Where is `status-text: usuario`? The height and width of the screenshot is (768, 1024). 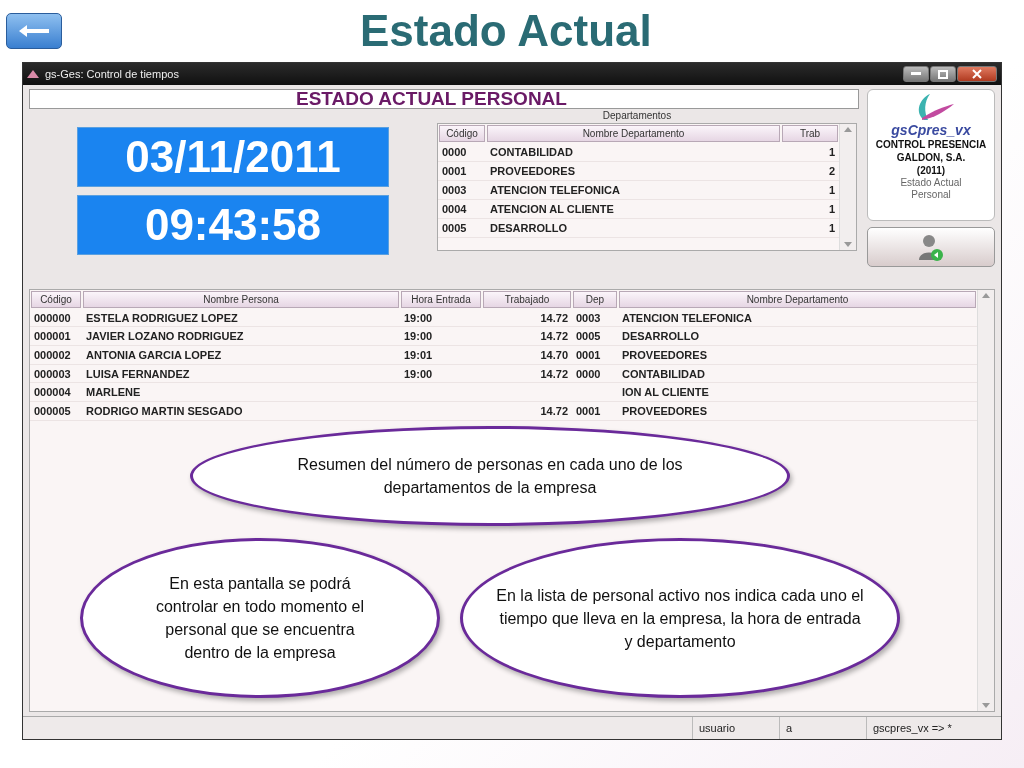 status-text: usuario is located at coordinates (735, 728).